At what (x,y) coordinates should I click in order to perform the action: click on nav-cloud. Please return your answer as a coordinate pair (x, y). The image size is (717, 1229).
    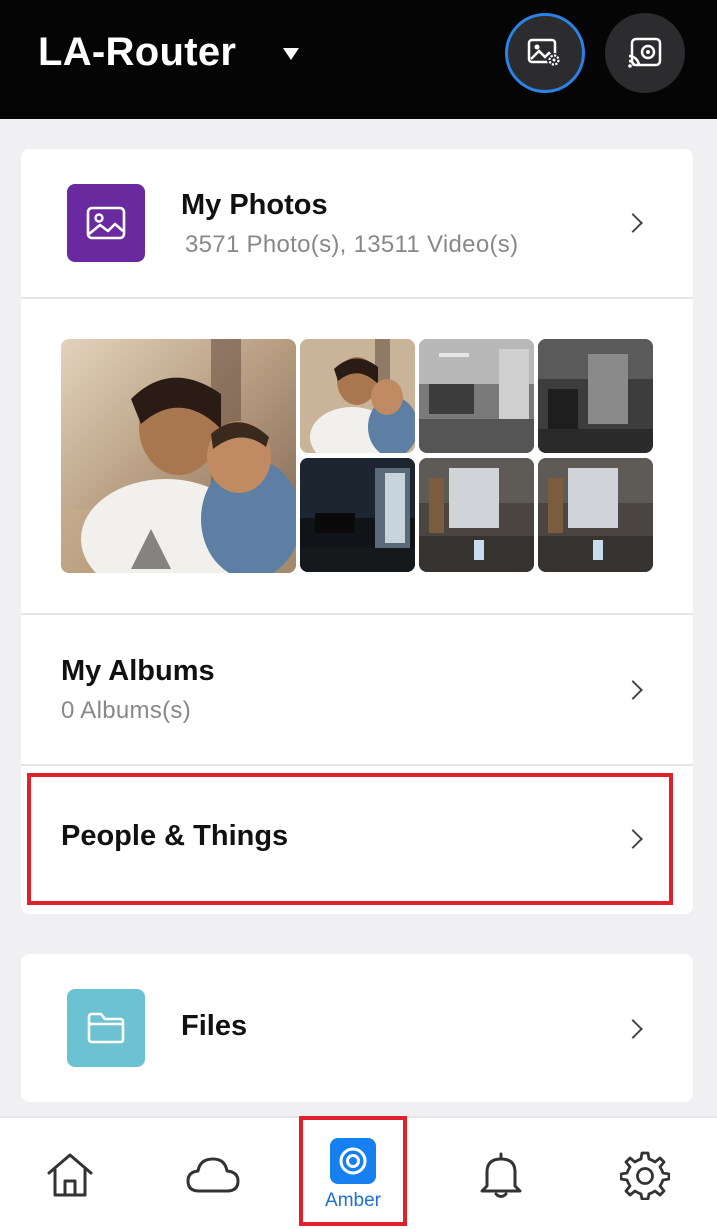
    Looking at the image, I should click on (213, 1173).